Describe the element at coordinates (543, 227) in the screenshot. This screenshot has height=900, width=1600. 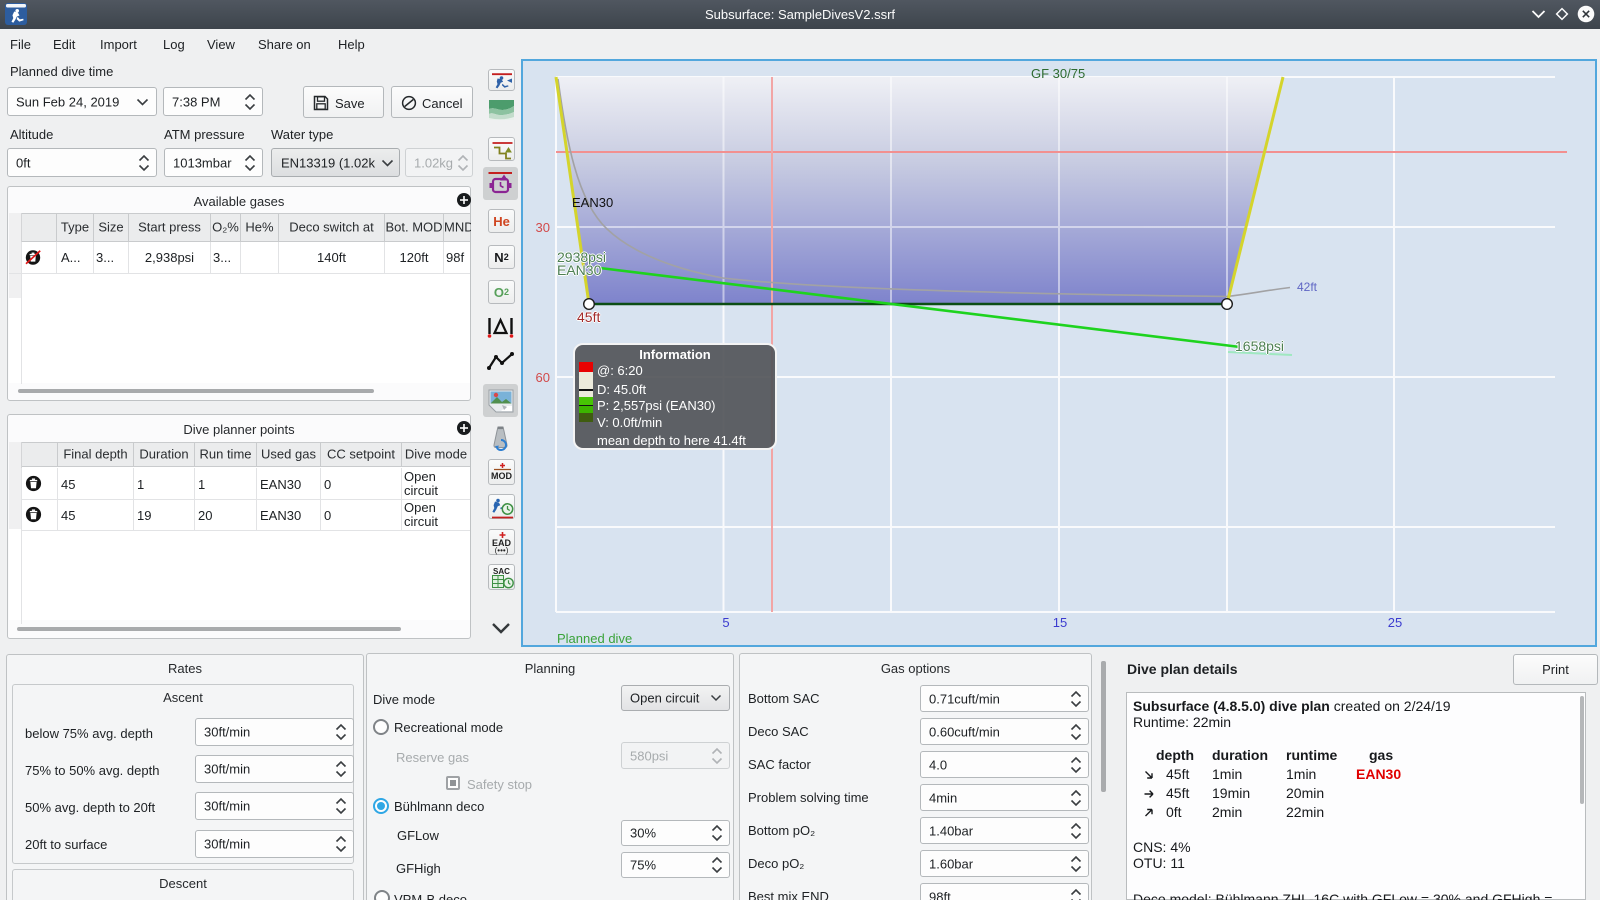
I see `svg-text: 30` at that location.